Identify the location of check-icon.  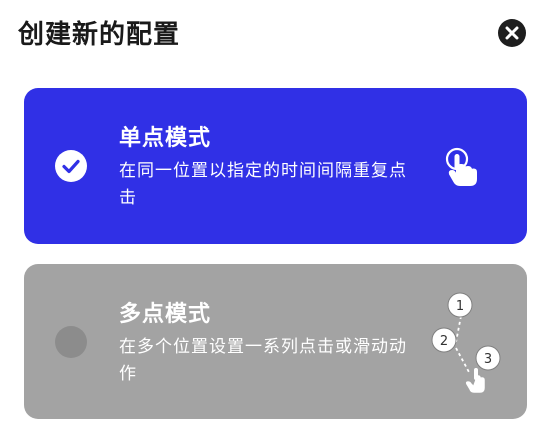
(71, 166).